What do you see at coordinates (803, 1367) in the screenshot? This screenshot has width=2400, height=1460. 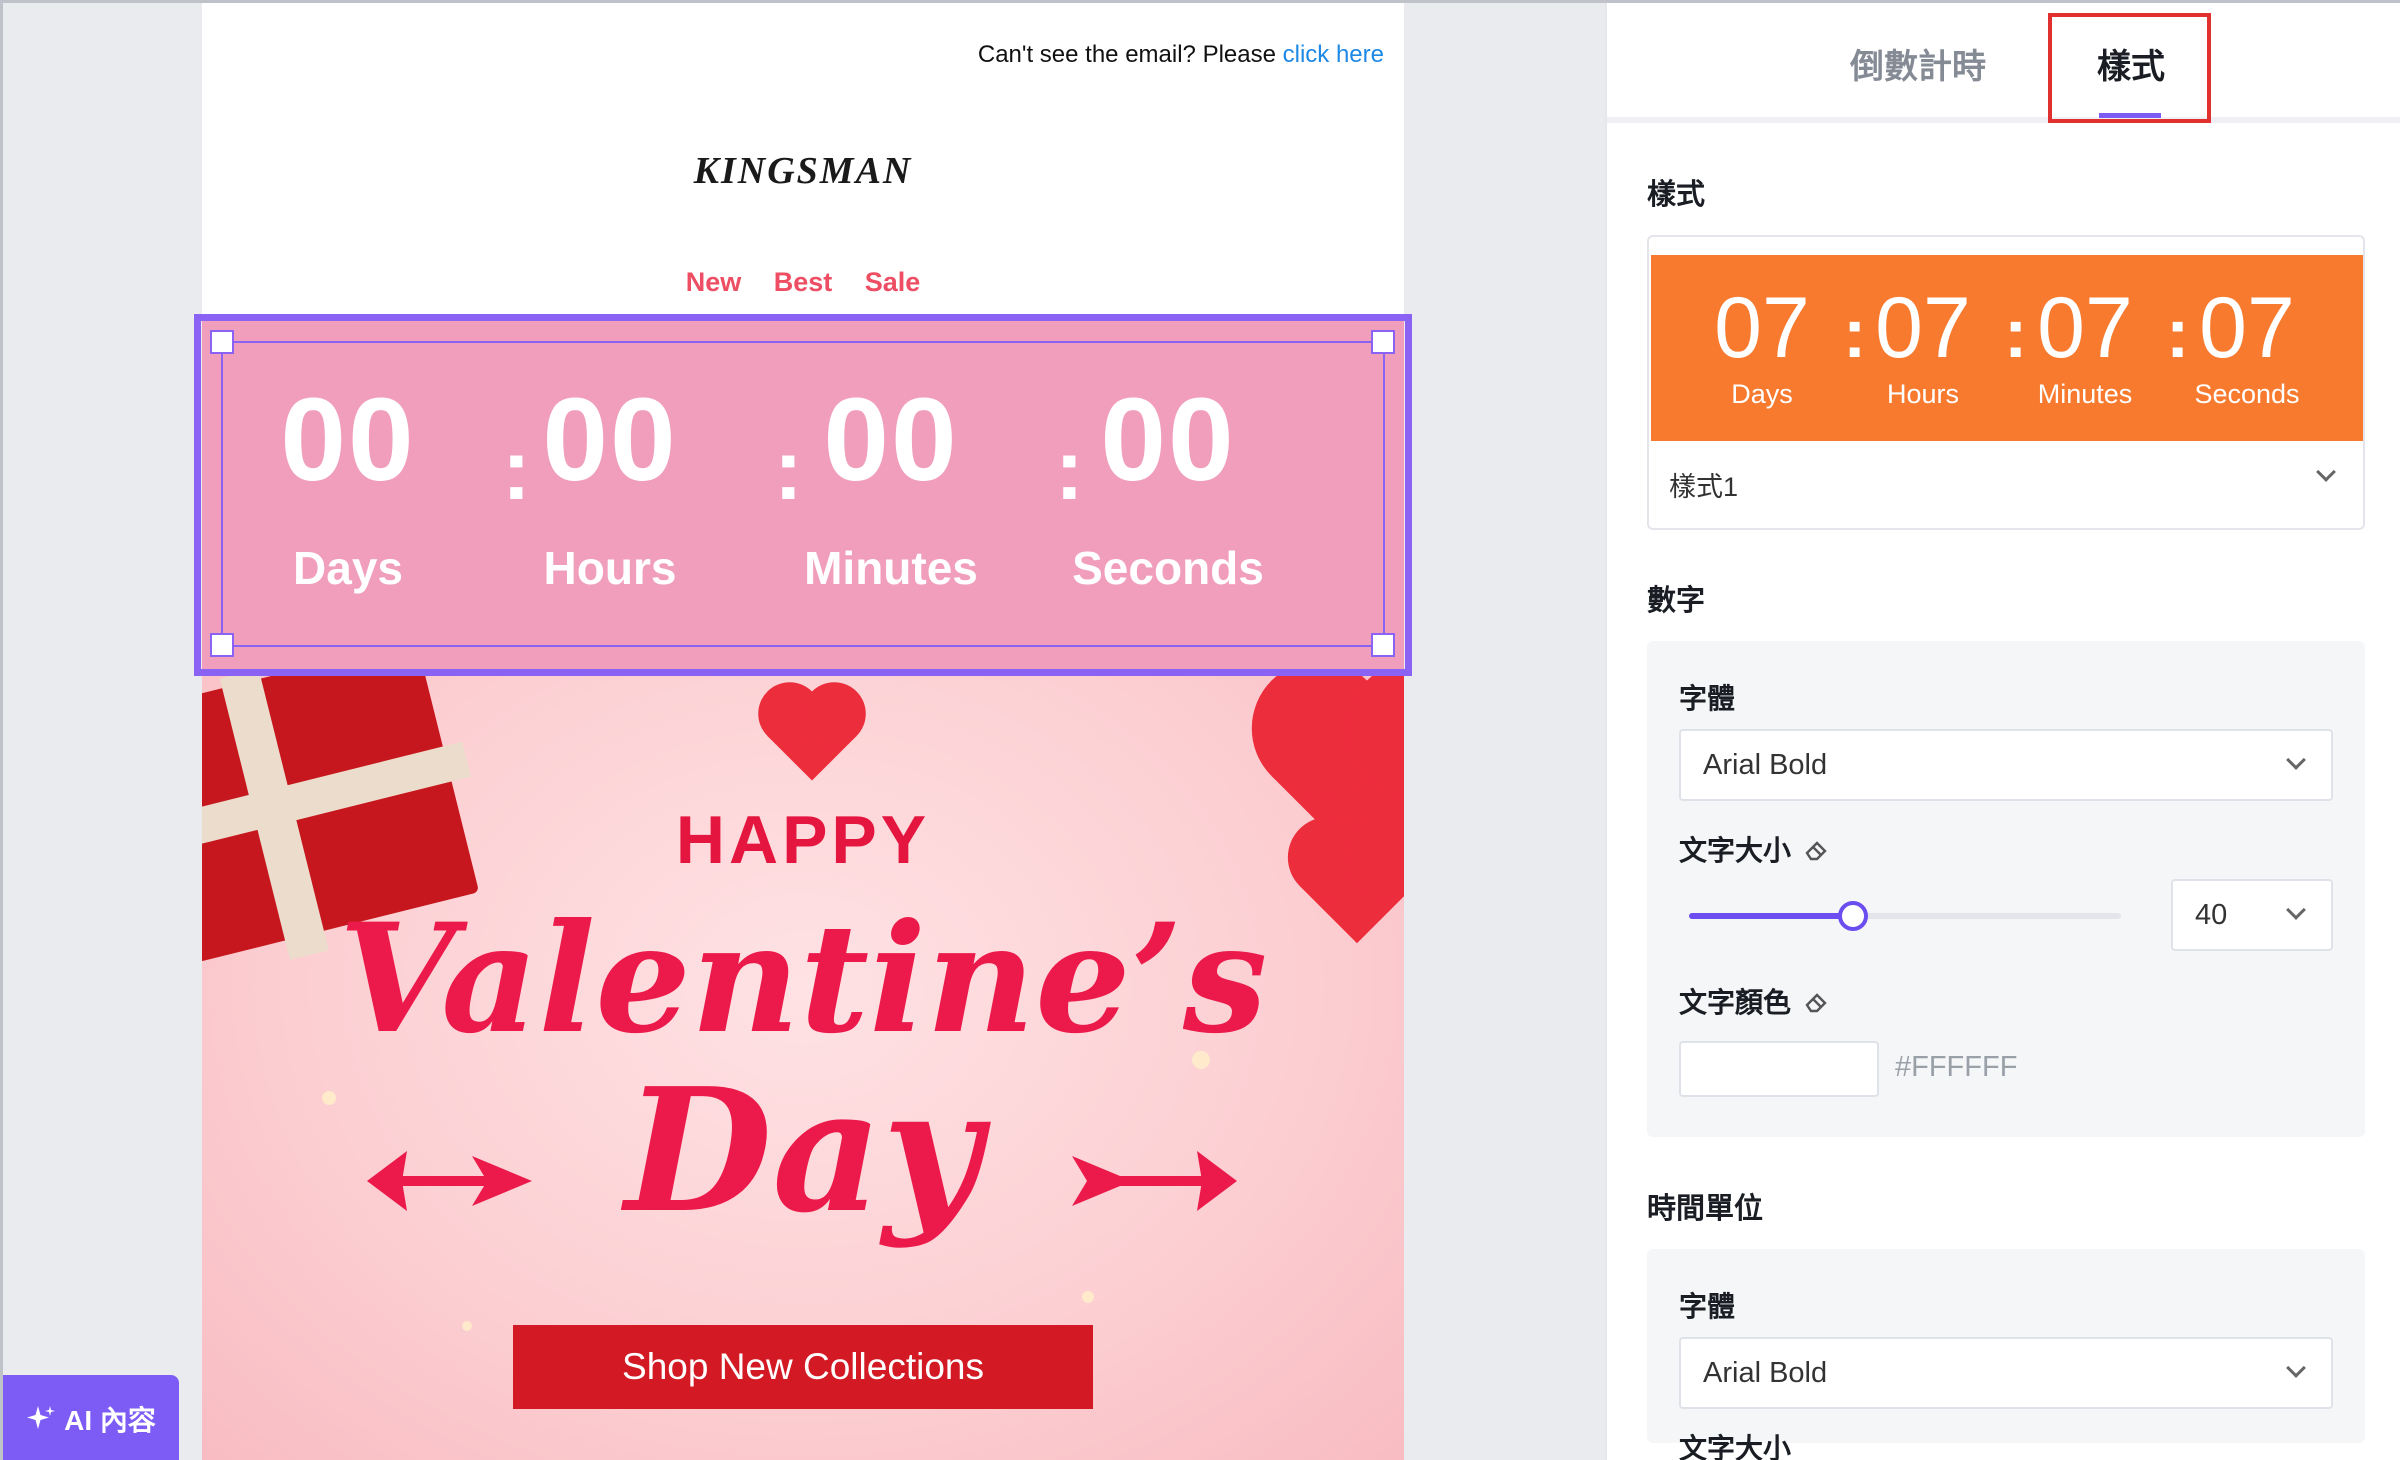 I see `shop-new-collections-button: Shop New Collections` at bounding box center [803, 1367].